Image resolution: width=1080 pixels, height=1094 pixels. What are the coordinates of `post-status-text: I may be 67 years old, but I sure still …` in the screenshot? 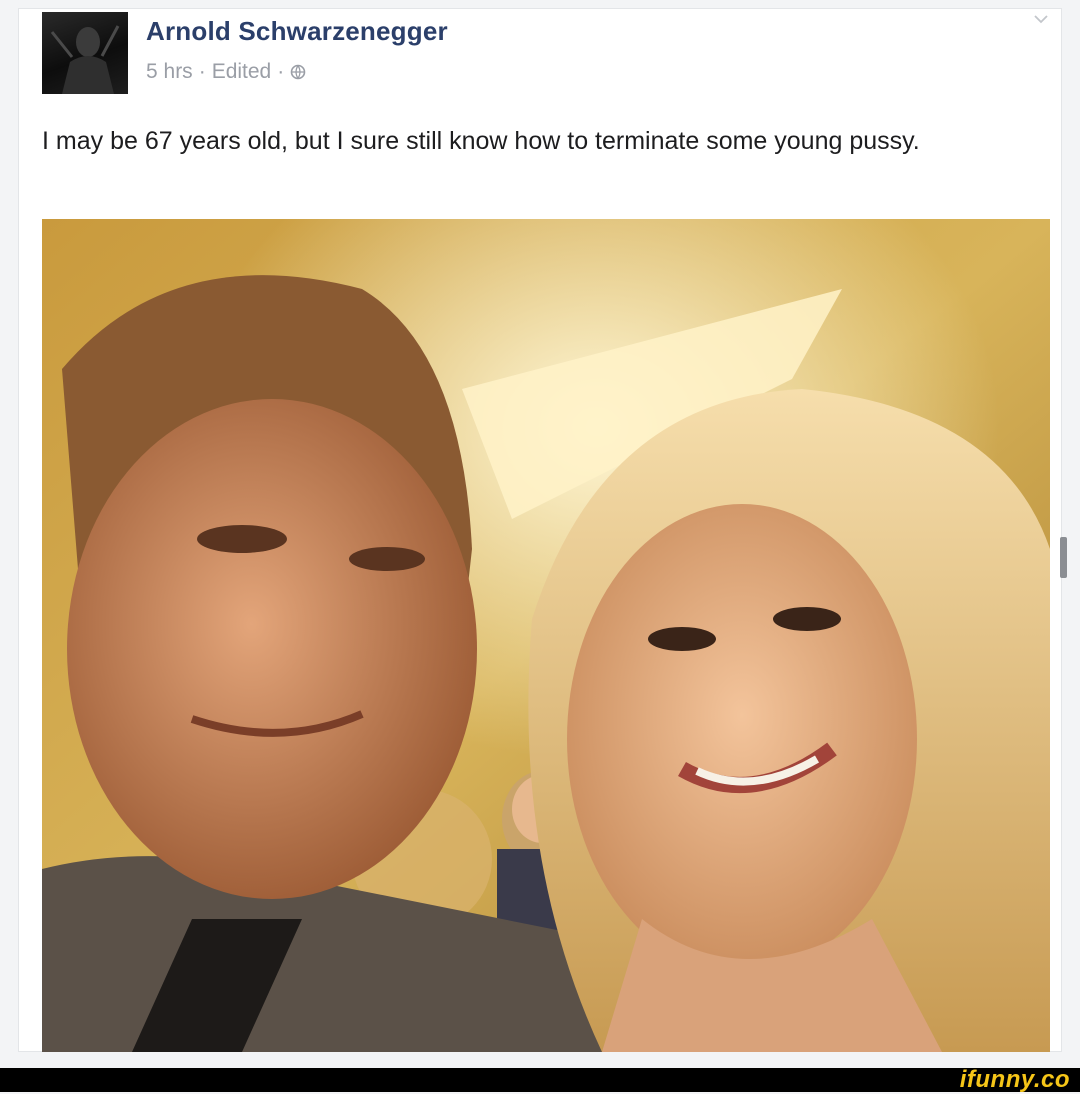 It's located at (481, 141).